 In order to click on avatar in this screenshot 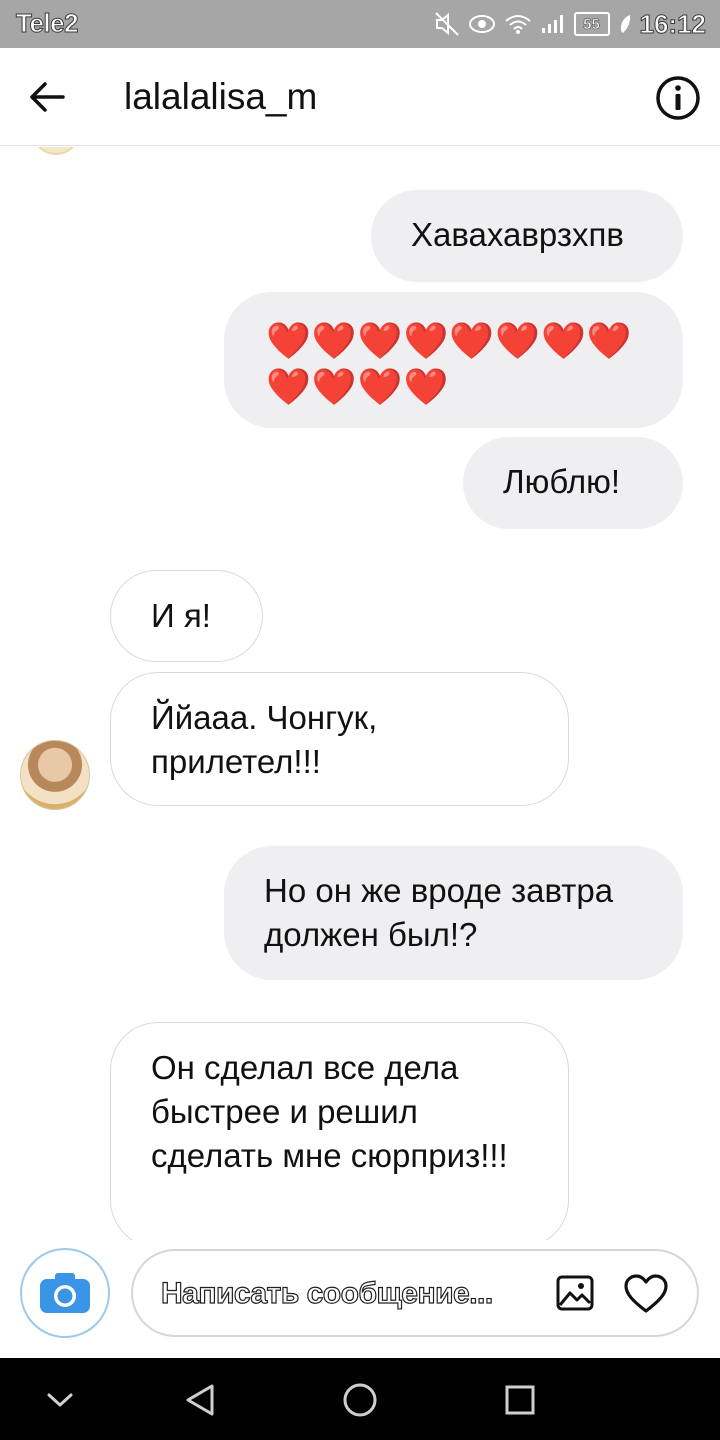, I will do `click(56, 151)`.